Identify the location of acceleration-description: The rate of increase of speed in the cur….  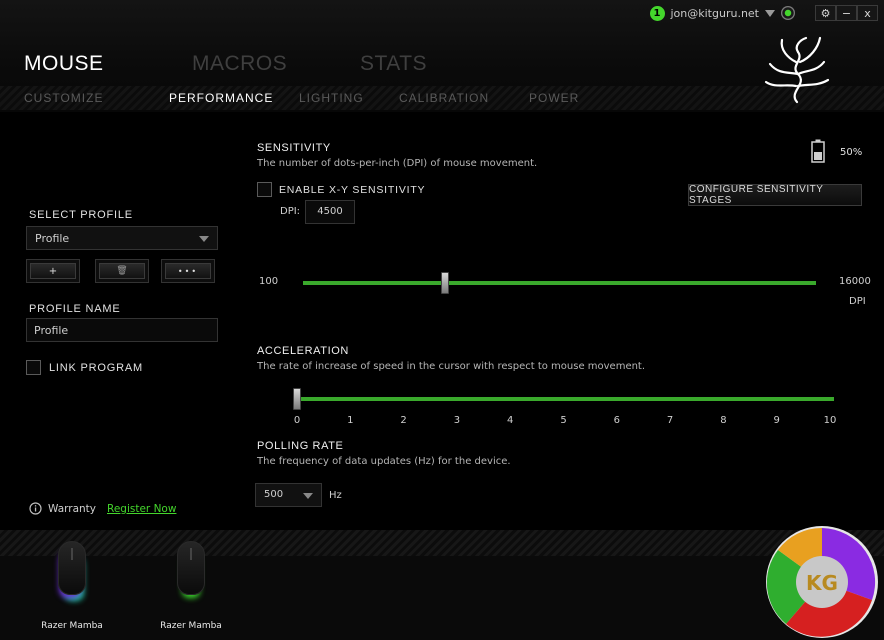
(451, 366).